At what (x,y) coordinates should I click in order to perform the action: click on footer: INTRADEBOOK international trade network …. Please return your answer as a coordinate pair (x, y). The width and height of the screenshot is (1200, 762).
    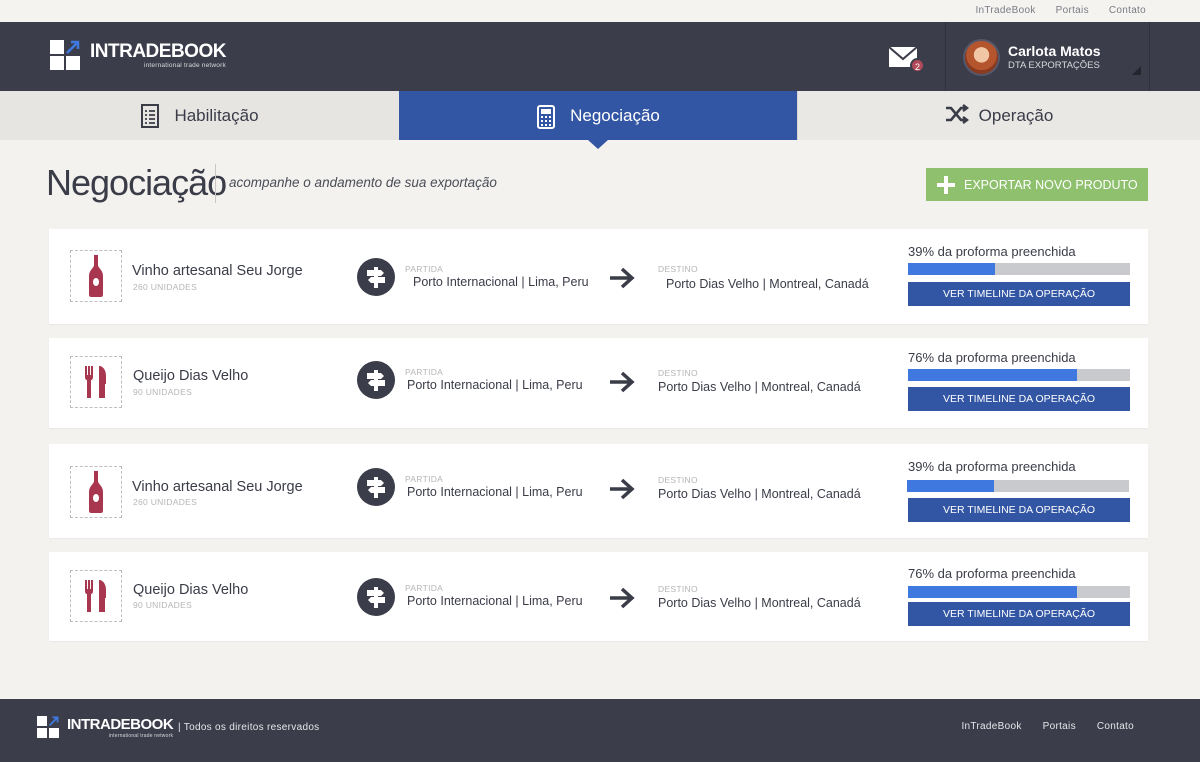
    Looking at the image, I should click on (600, 730).